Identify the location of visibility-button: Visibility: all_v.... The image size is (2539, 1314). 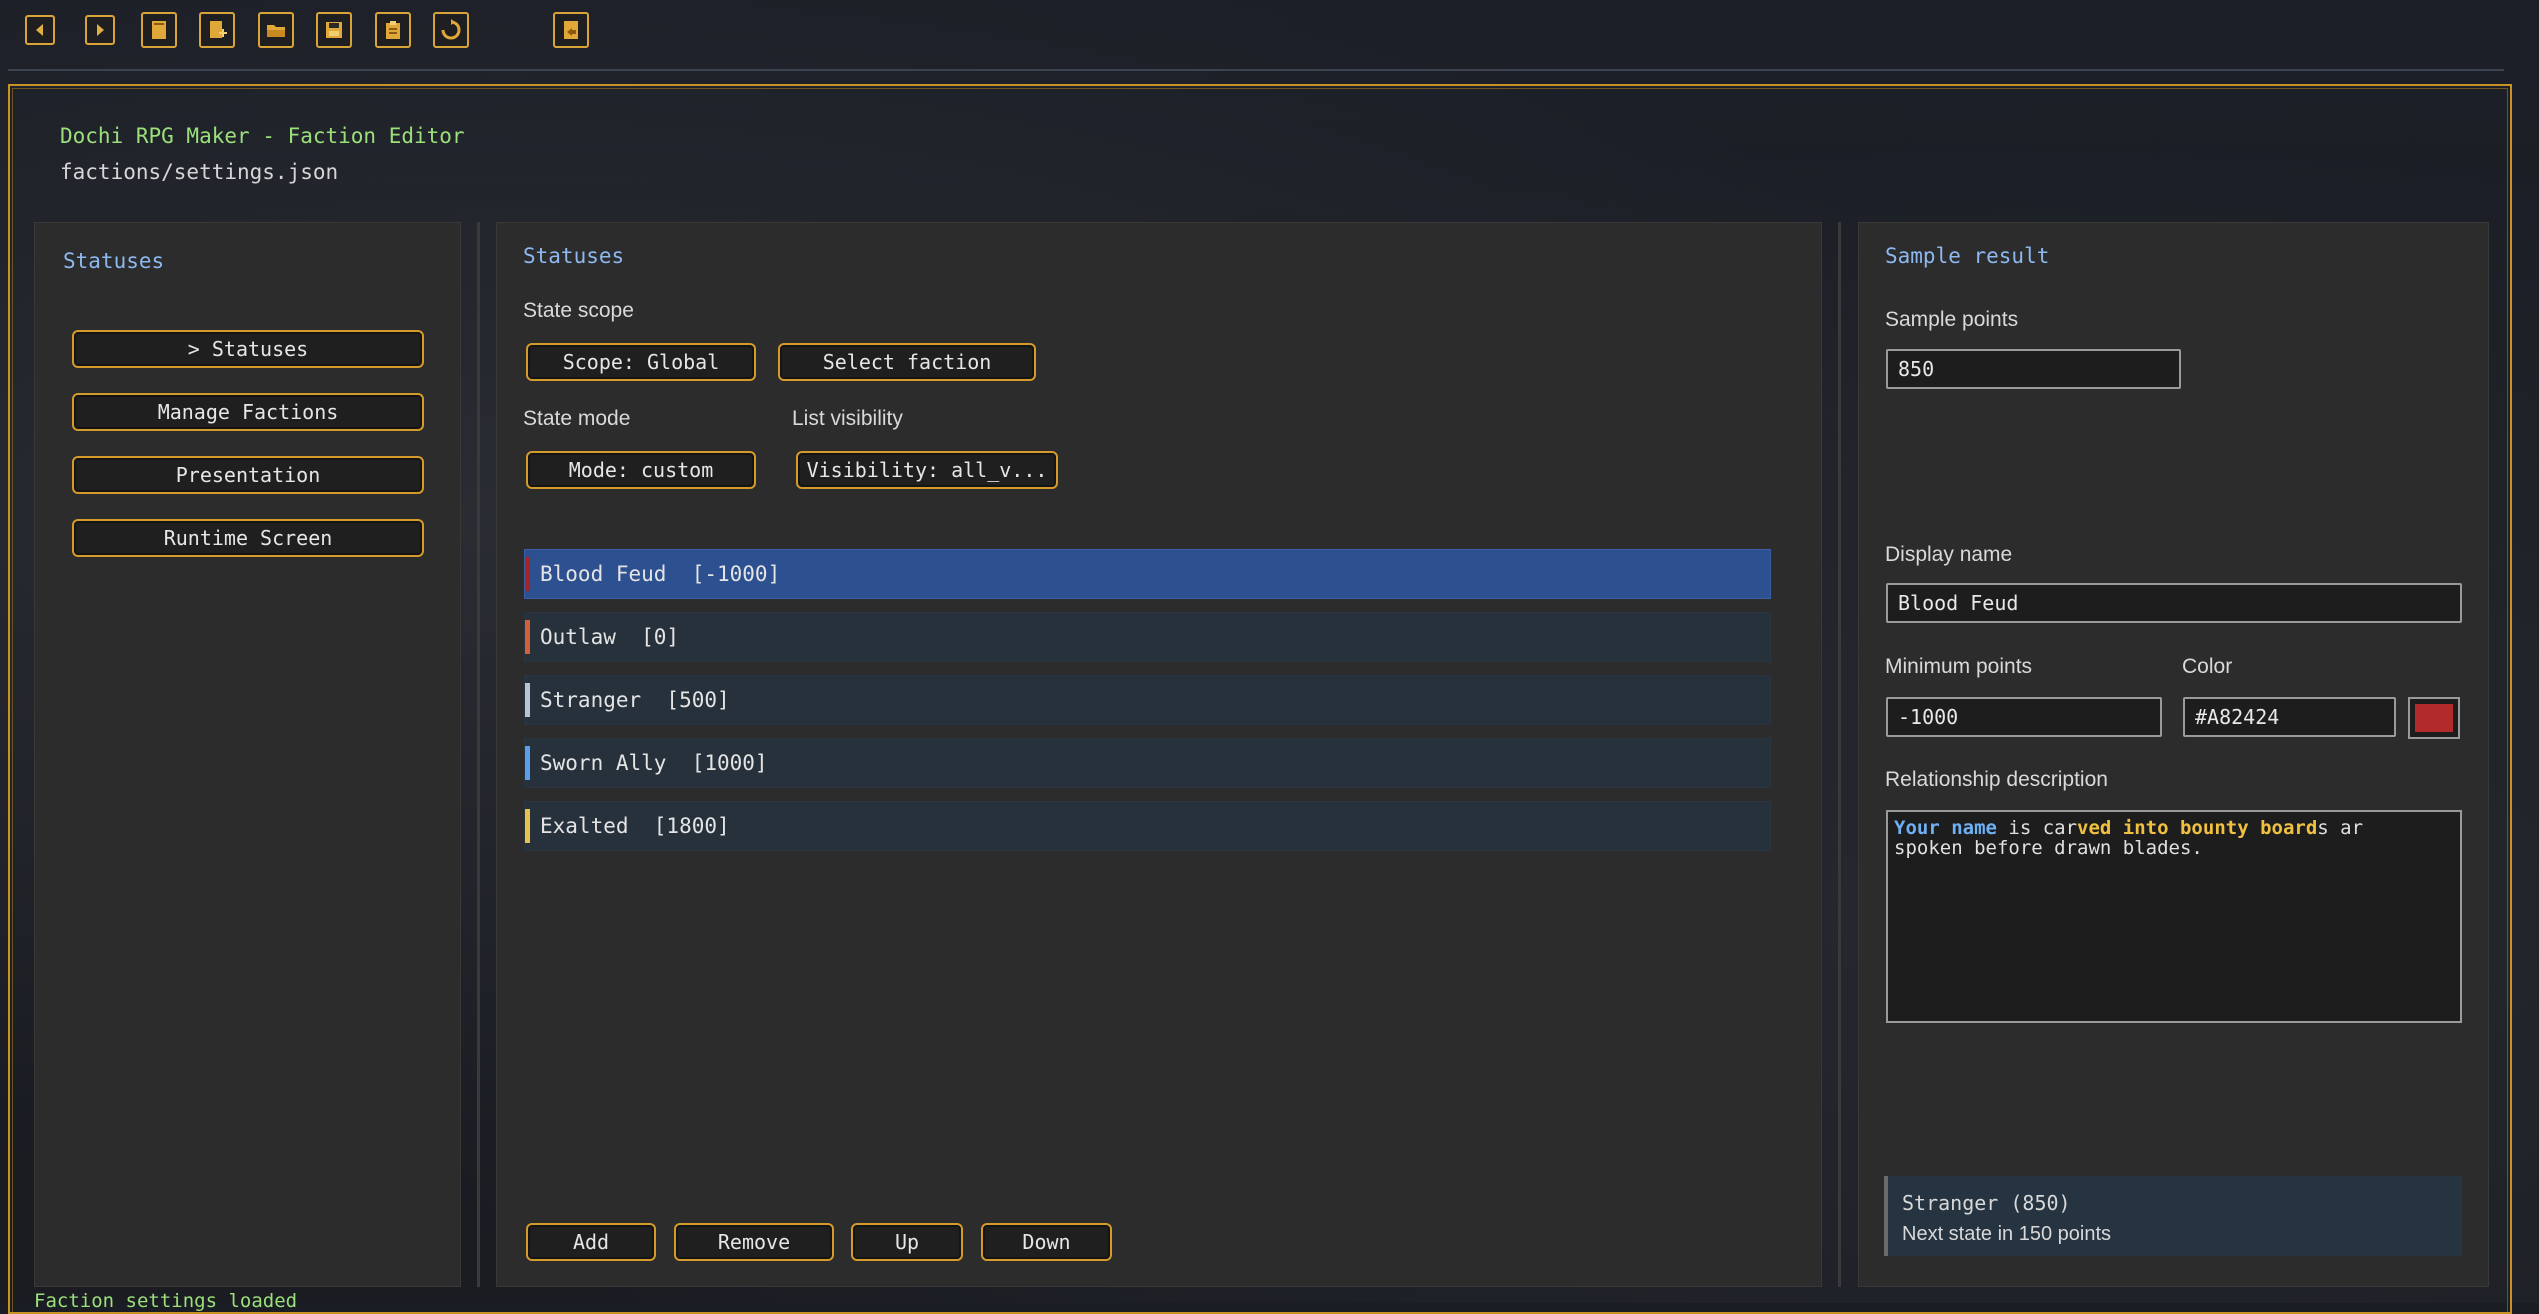
(927, 470).